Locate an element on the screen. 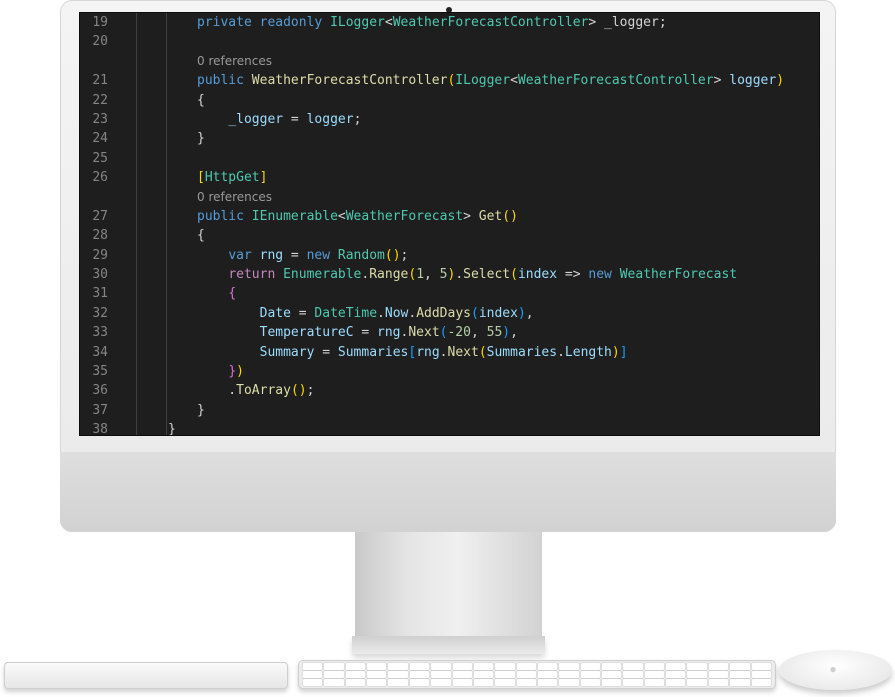 Image resolution: width=895 pixels, height=697 pixels. mouse: ● is located at coordinates (835, 670).